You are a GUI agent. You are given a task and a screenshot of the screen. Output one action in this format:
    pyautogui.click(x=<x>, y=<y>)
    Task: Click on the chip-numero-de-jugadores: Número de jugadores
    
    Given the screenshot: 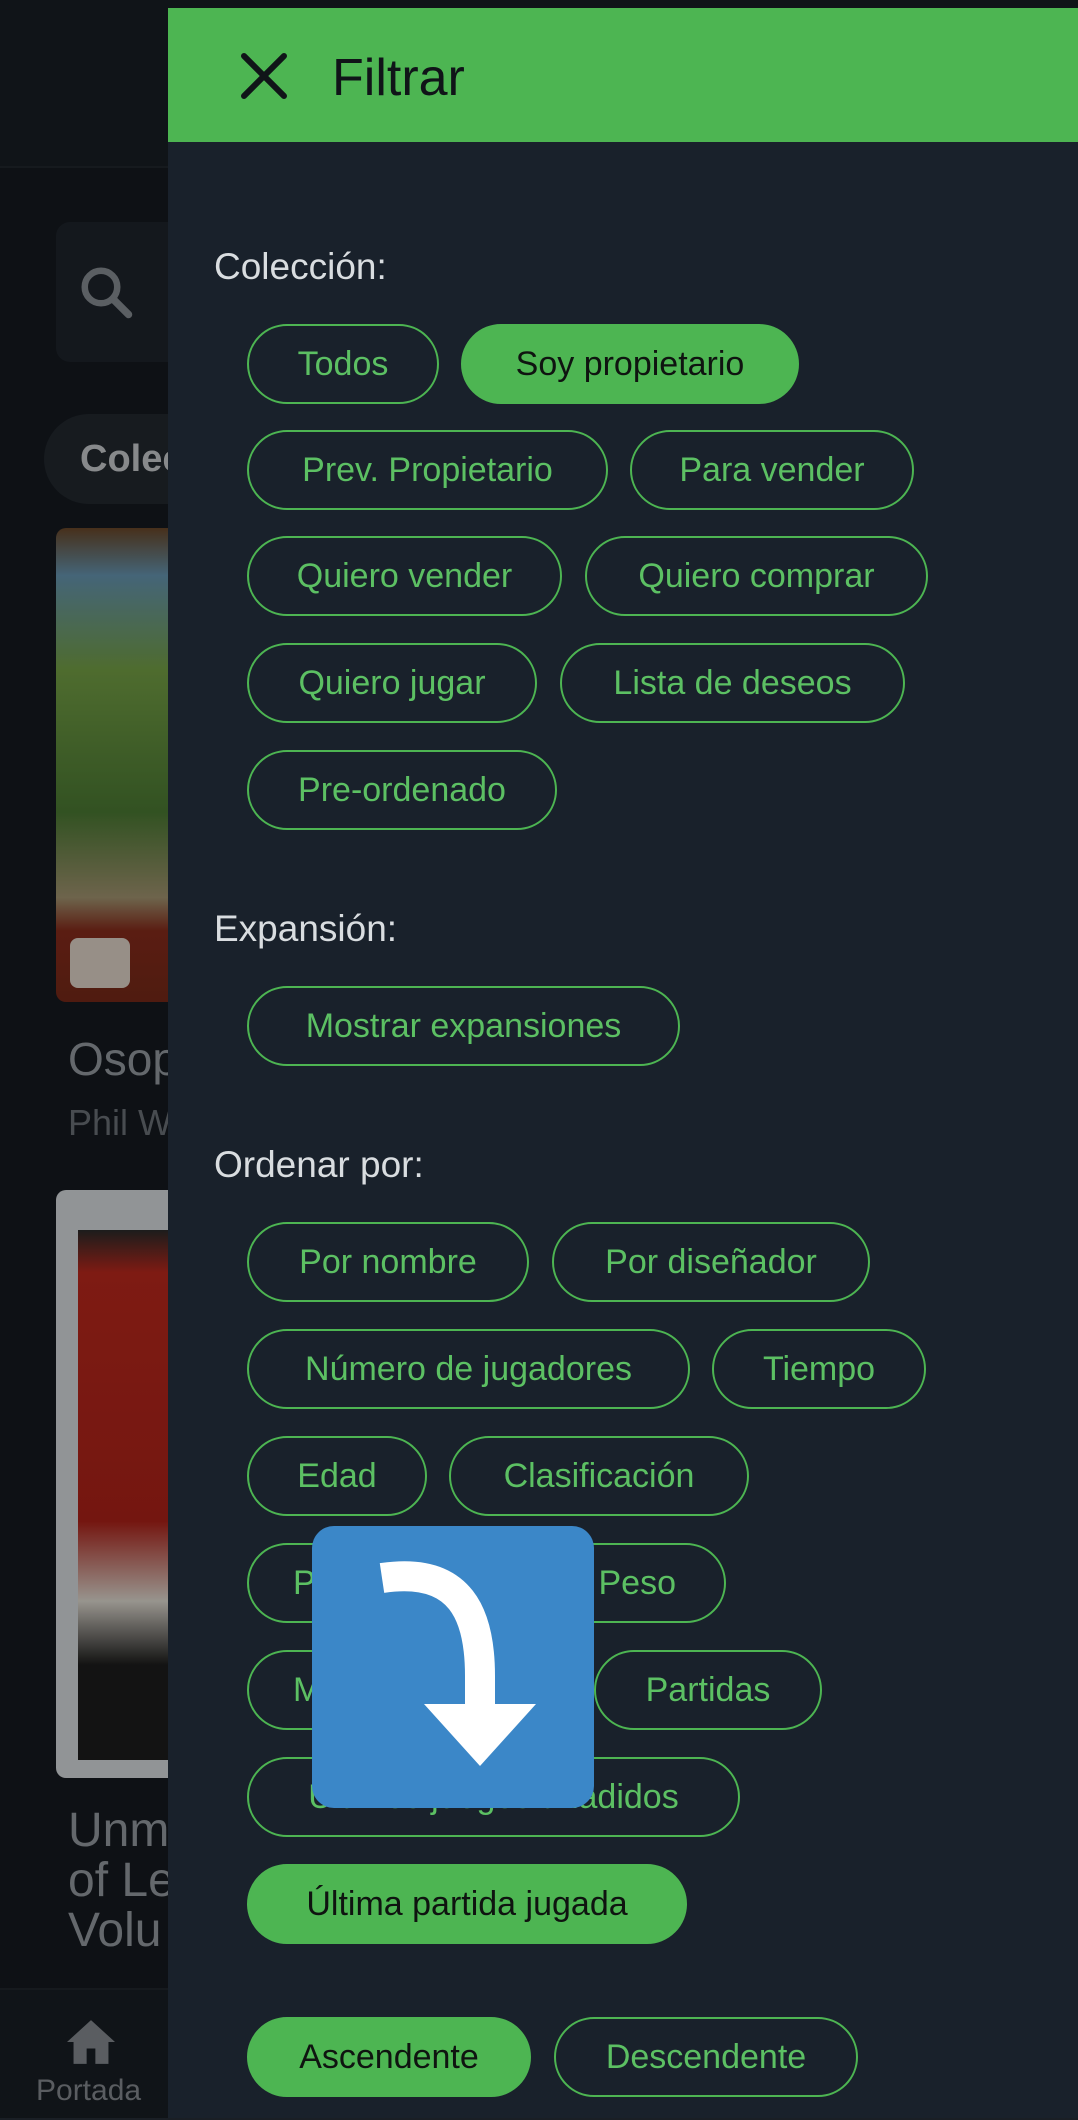 What is the action you would take?
    pyautogui.click(x=468, y=1369)
    